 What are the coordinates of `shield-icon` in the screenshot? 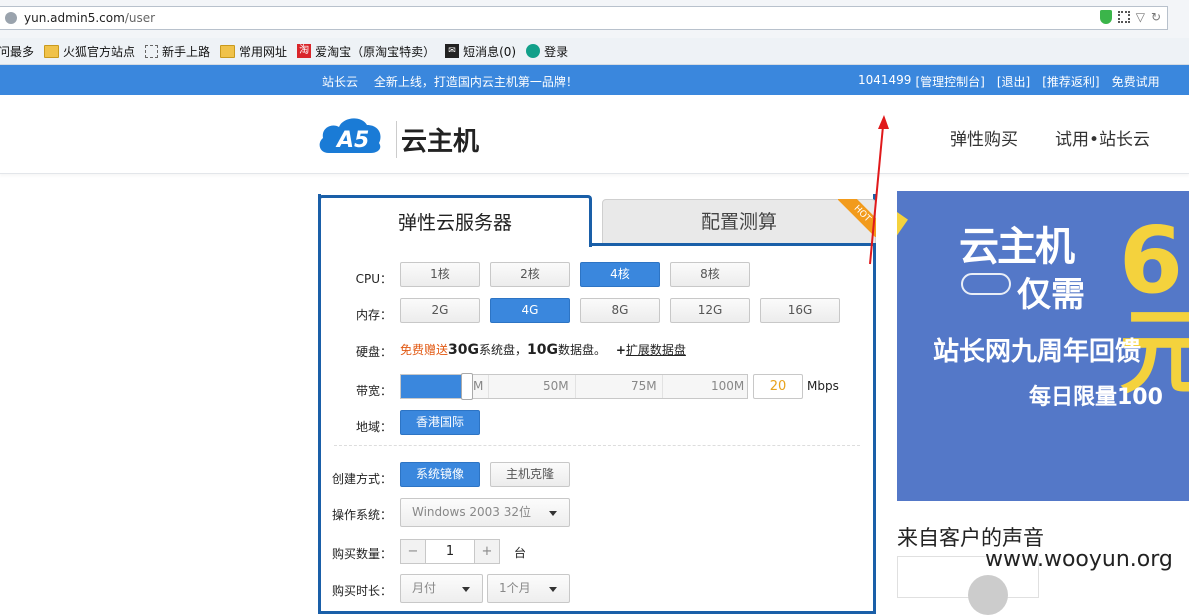 It's located at (1105, 17).